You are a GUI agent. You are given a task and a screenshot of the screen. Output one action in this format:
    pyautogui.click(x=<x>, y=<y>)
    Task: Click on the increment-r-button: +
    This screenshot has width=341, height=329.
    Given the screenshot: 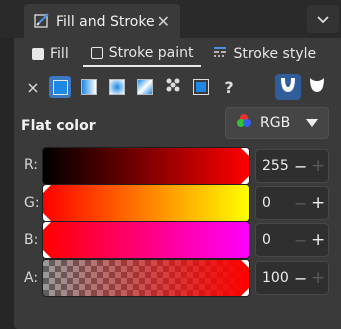 What is the action you would take?
    pyautogui.click(x=318, y=166)
    